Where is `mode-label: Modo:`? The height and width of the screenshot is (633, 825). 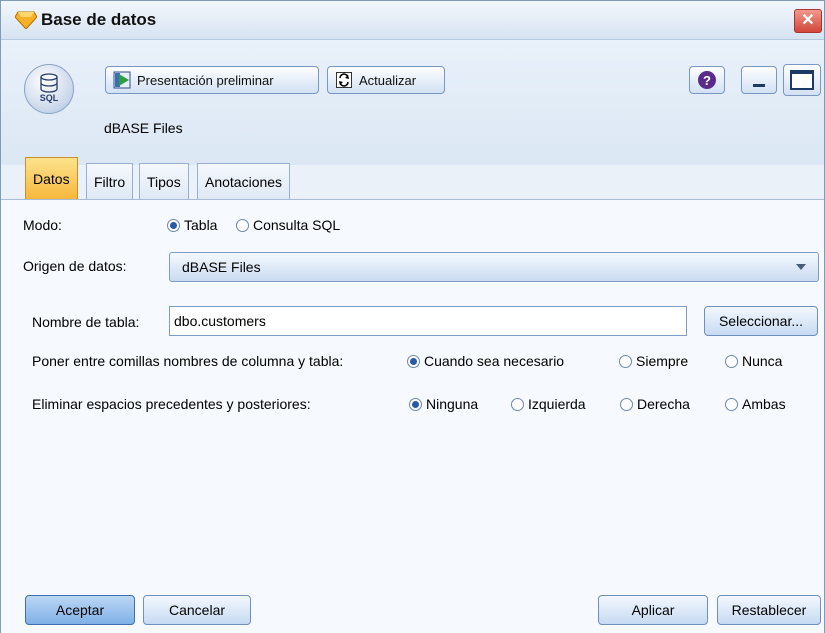
mode-label: Modo: is located at coordinates (42, 225).